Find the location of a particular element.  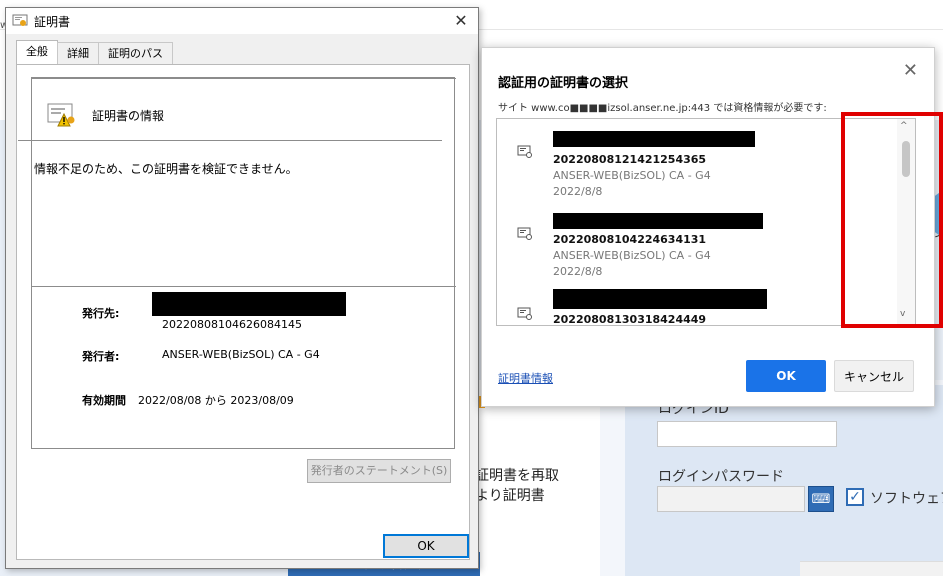

certificate-id: 20220808130318424449 is located at coordinates (630, 319).